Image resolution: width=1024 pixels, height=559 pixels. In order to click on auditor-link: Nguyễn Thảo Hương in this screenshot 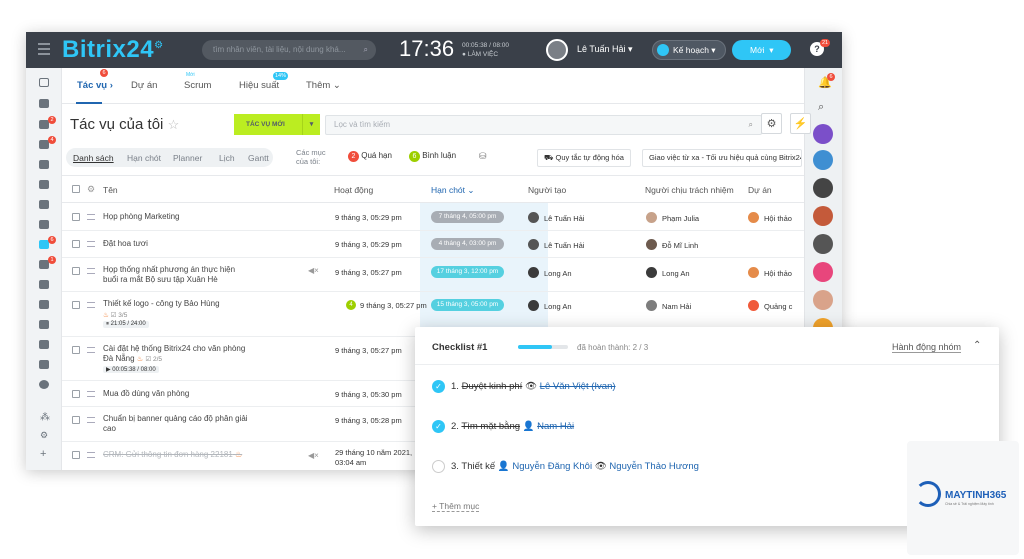, I will do `click(654, 466)`.